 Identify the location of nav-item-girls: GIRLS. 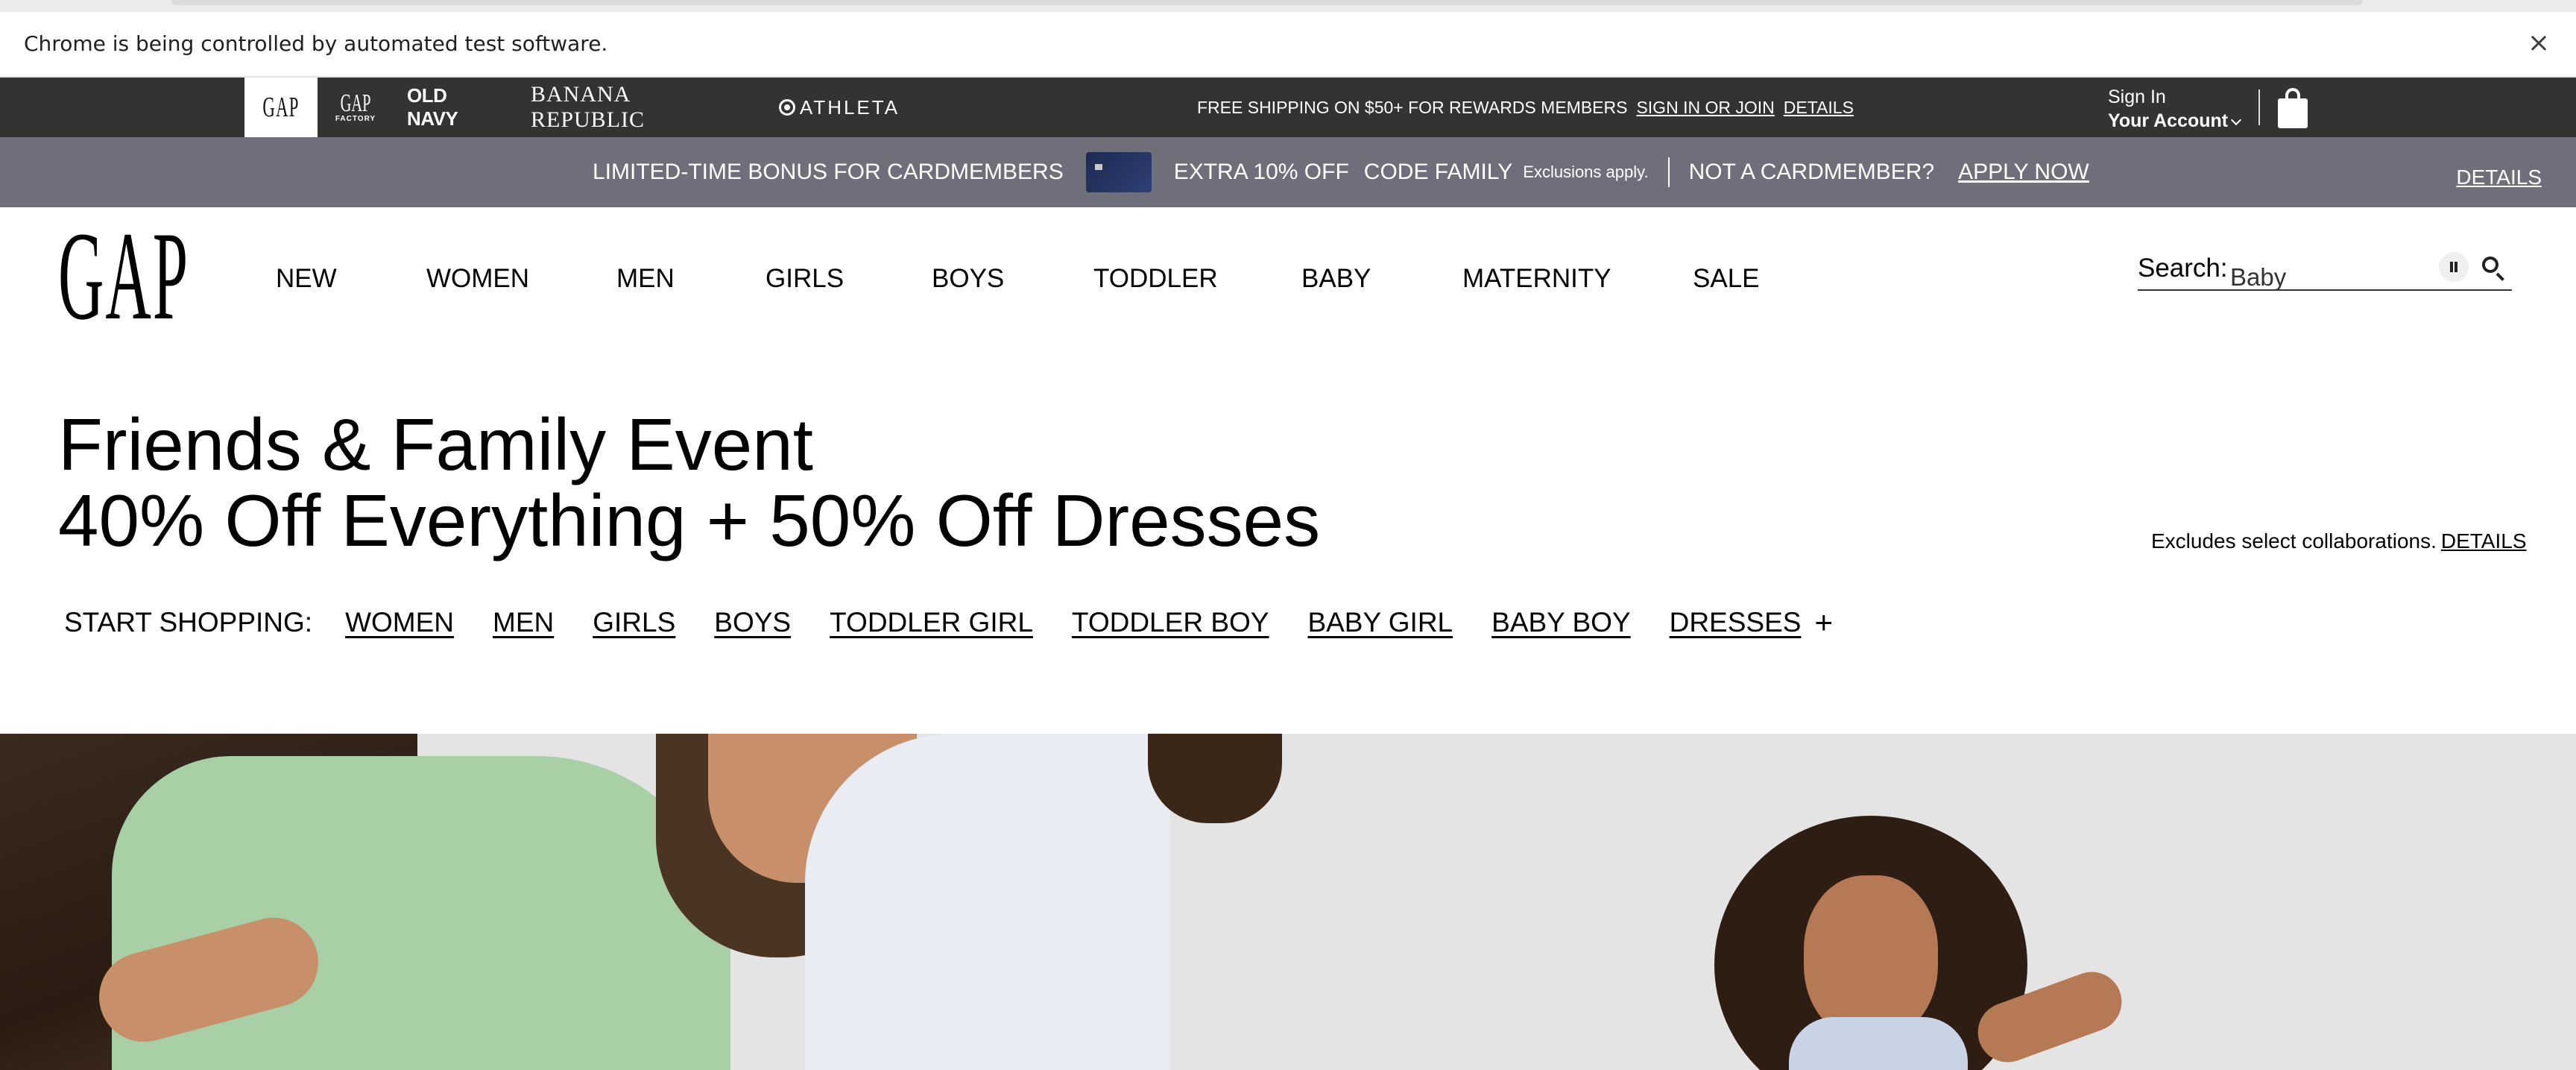
(804, 279).